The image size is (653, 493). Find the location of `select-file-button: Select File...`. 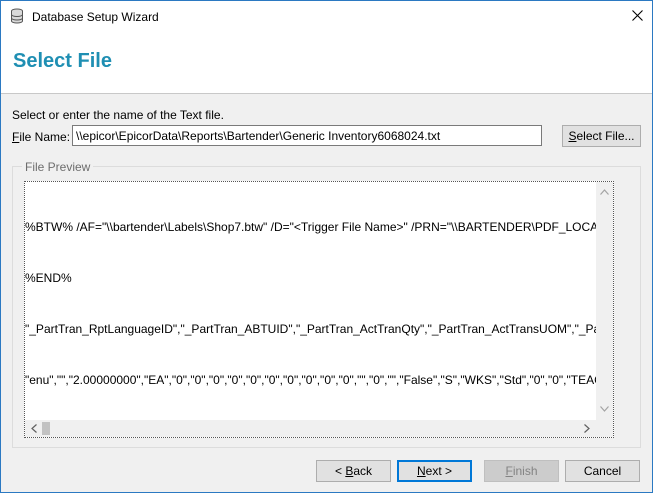

select-file-button: Select File... is located at coordinates (601, 136).